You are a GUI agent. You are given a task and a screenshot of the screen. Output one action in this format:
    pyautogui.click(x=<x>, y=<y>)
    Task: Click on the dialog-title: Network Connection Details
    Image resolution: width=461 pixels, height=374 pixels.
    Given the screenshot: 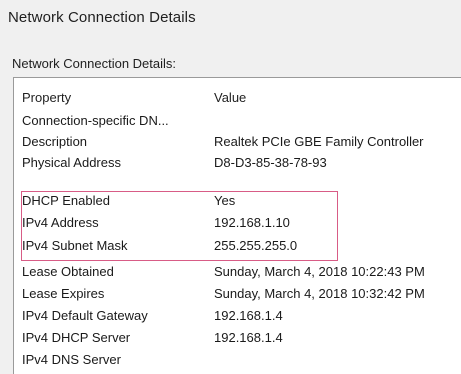 What is the action you would take?
    pyautogui.click(x=102, y=17)
    